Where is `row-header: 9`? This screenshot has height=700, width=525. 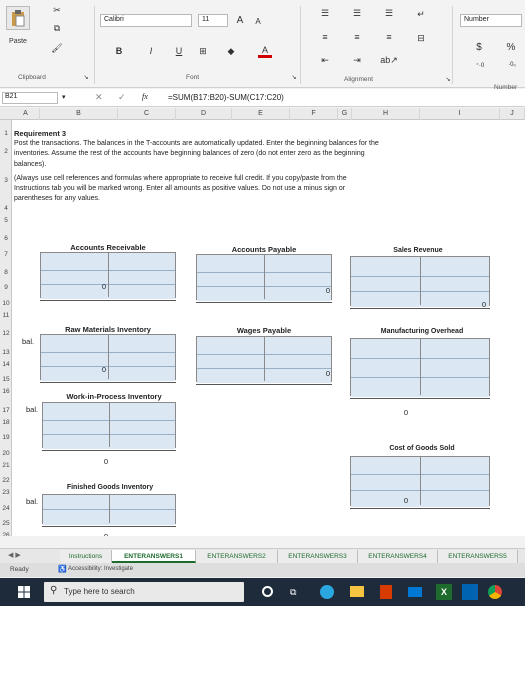 row-header: 9 is located at coordinates (6, 287).